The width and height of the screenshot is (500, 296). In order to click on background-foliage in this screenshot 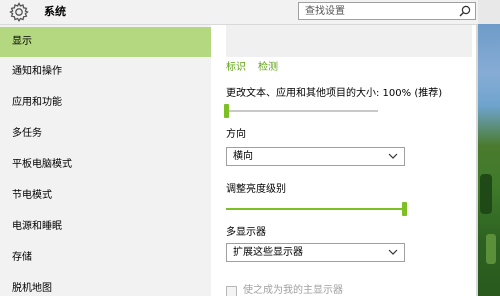, I will do `click(491, 249)`.